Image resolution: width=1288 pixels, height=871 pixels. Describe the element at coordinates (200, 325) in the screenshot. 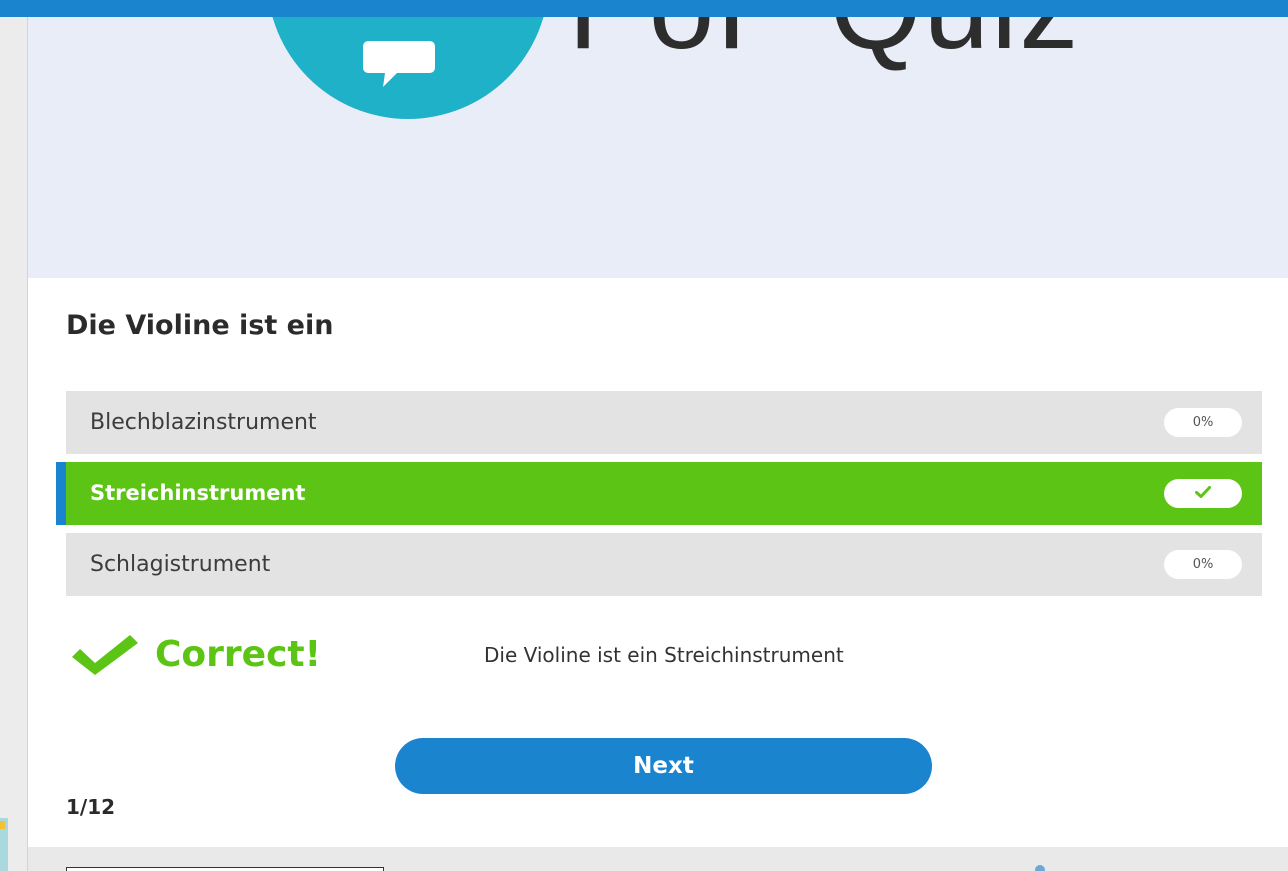

I see `question-text: Die Violine ist ein` at that location.